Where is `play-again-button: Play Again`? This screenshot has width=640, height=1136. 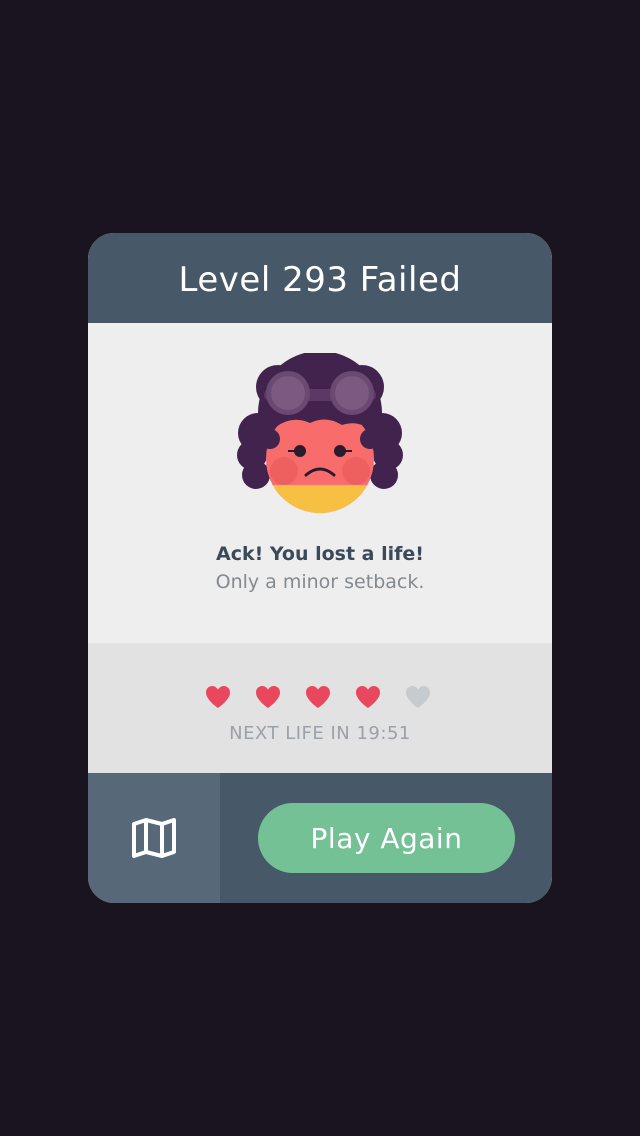
play-again-button: Play Again is located at coordinates (386, 838).